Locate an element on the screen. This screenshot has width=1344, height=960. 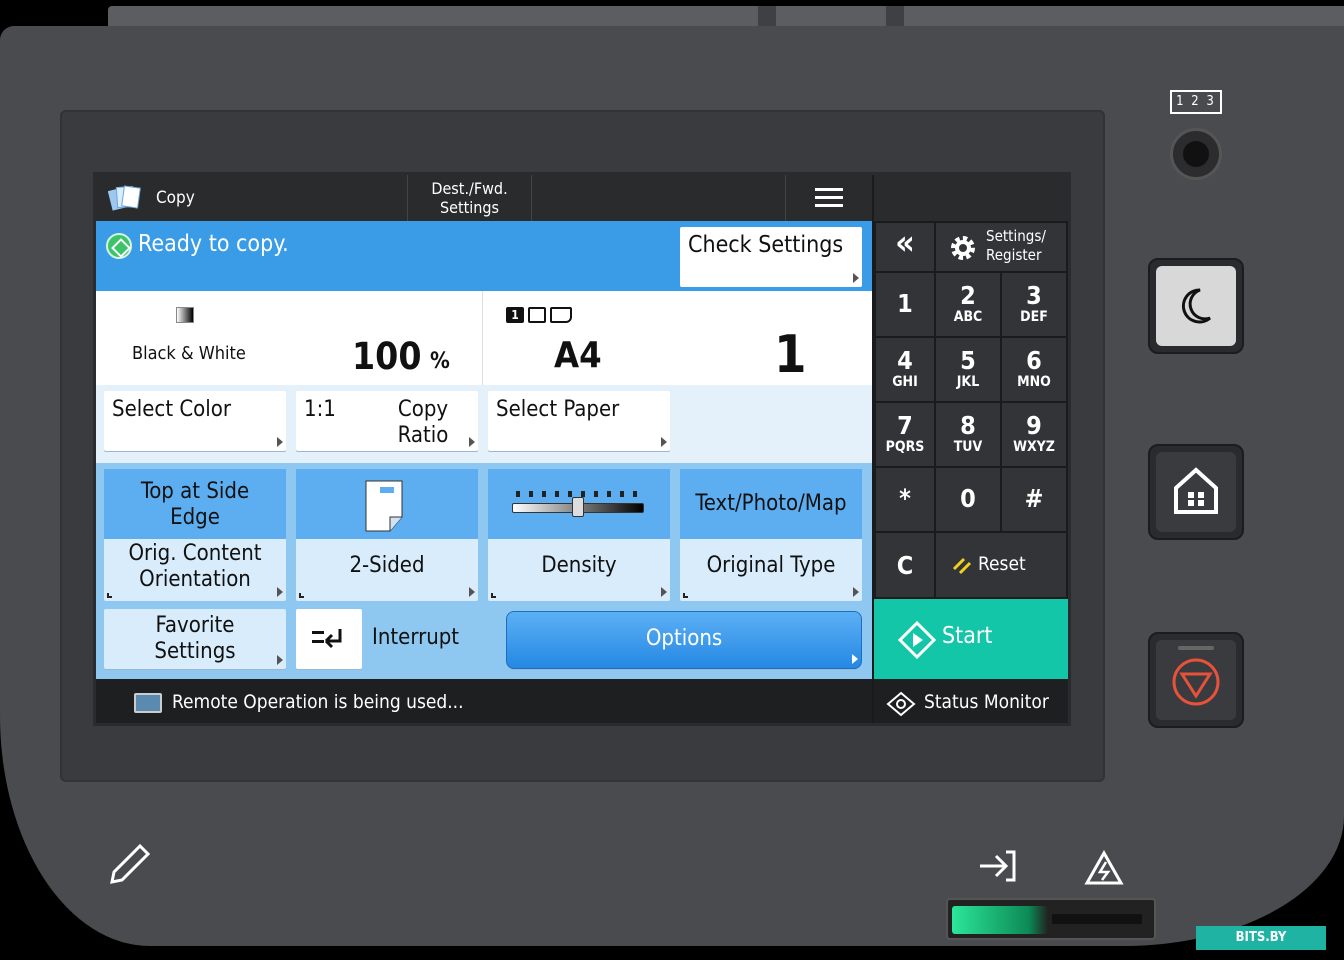
key-1: 1 is located at coordinates (905, 304).